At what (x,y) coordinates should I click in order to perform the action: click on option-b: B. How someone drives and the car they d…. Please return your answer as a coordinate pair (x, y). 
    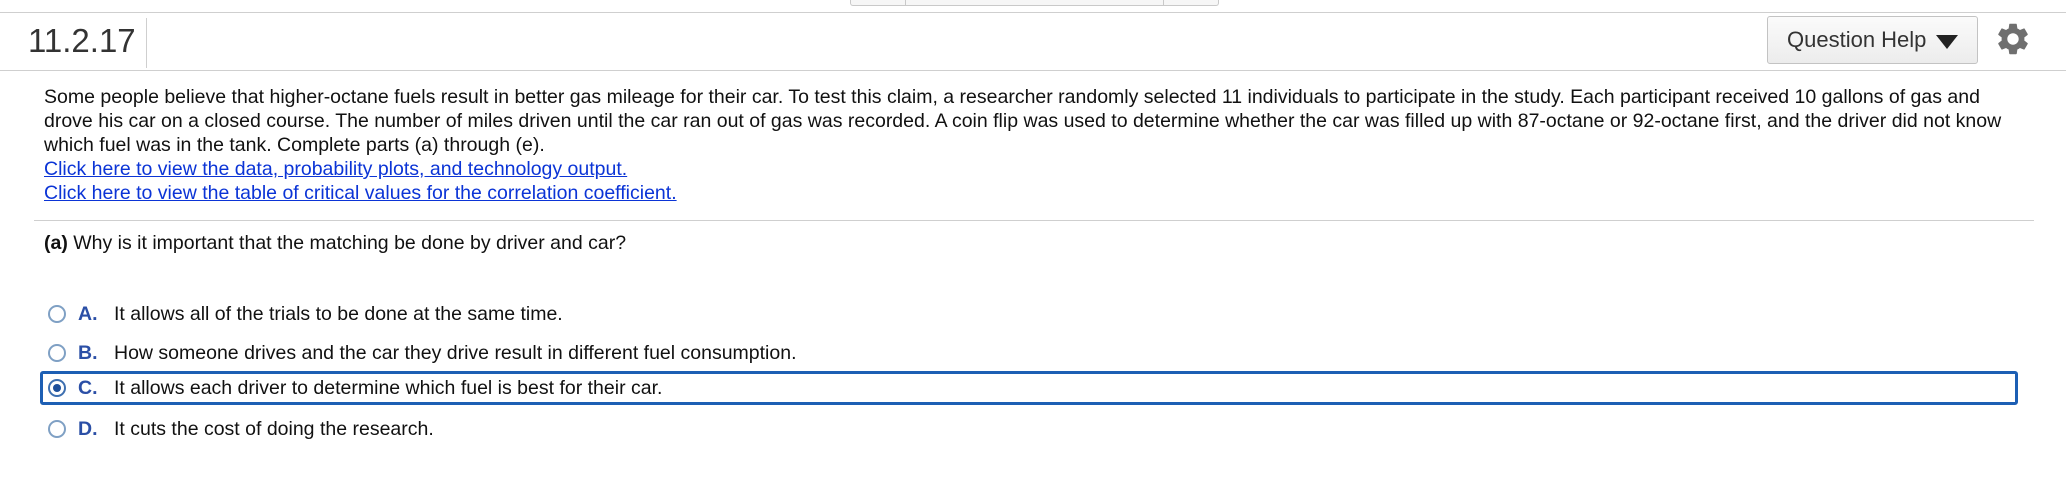
    Looking at the image, I should click on (418, 353).